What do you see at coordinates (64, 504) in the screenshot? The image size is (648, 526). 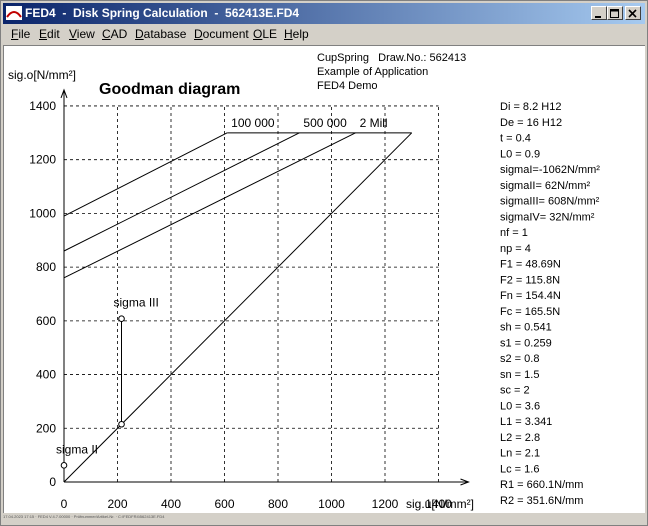 I see `x-tick-label-0: 0` at bounding box center [64, 504].